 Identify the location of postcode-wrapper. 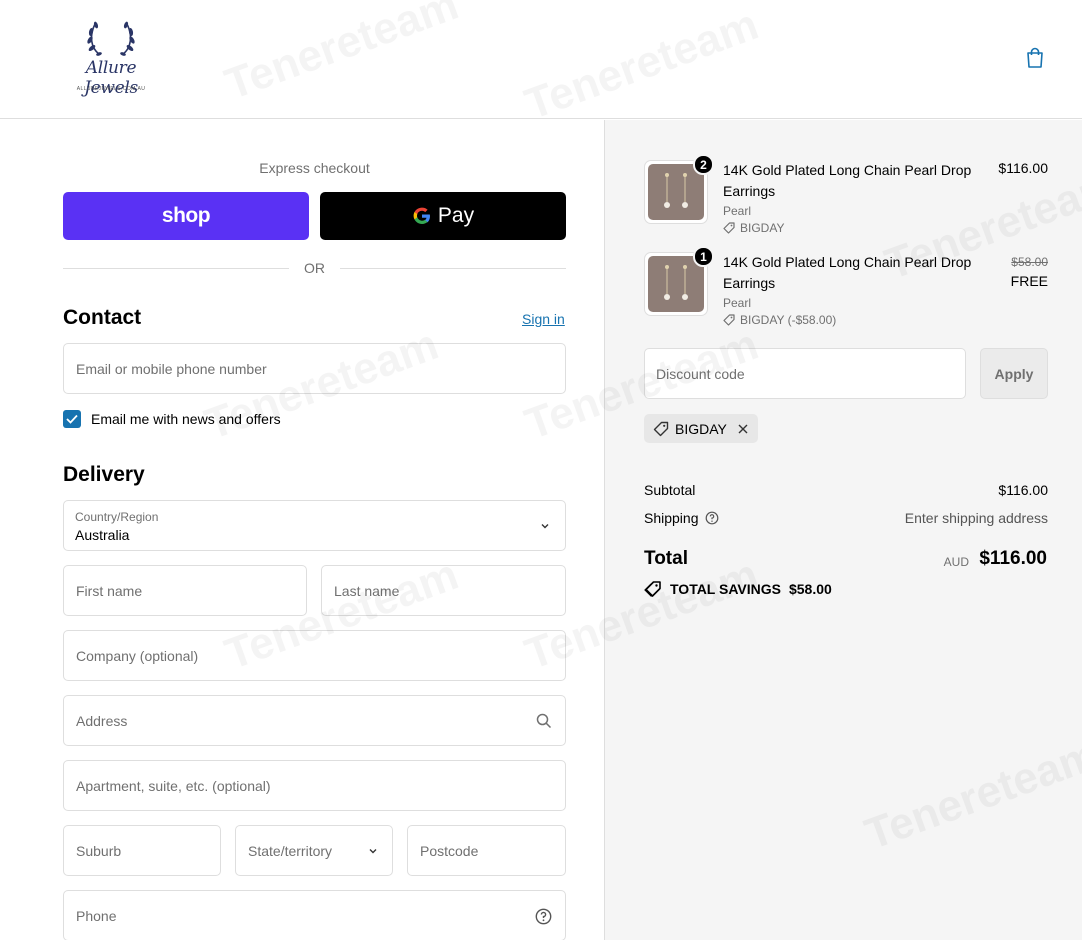
(486, 850).